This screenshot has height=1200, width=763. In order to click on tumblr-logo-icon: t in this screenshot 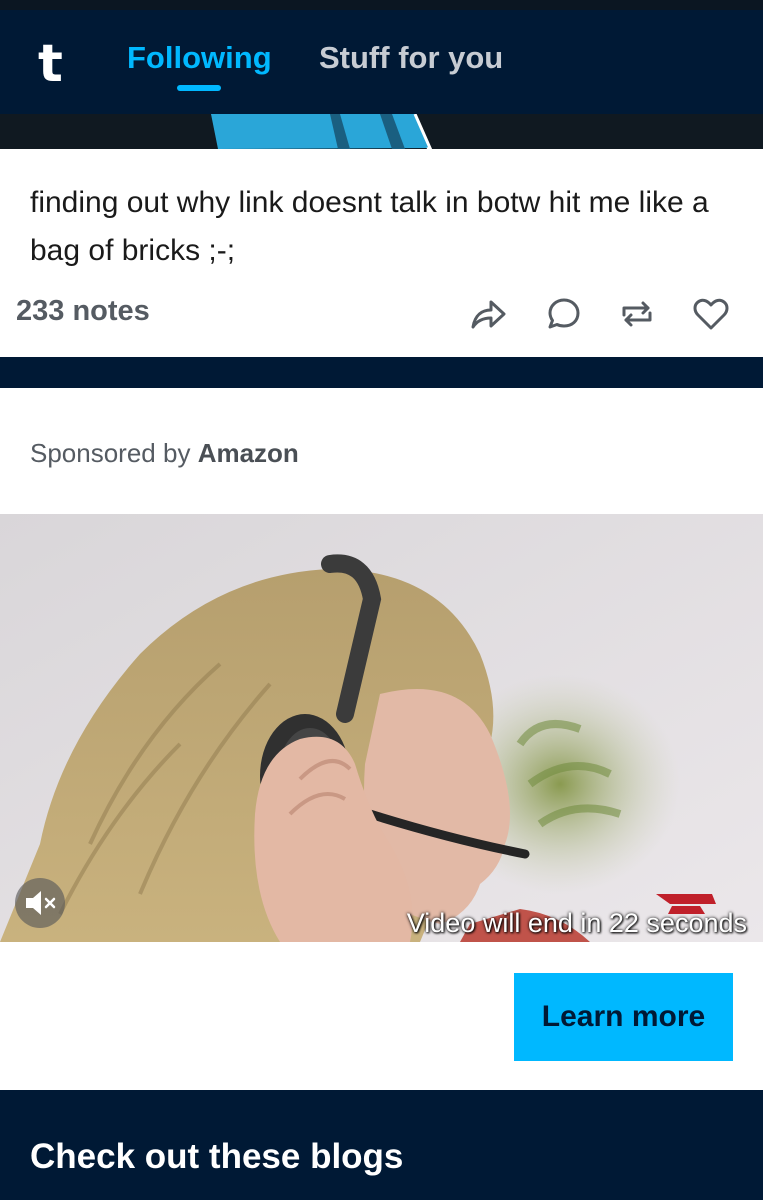, I will do `click(50, 64)`.